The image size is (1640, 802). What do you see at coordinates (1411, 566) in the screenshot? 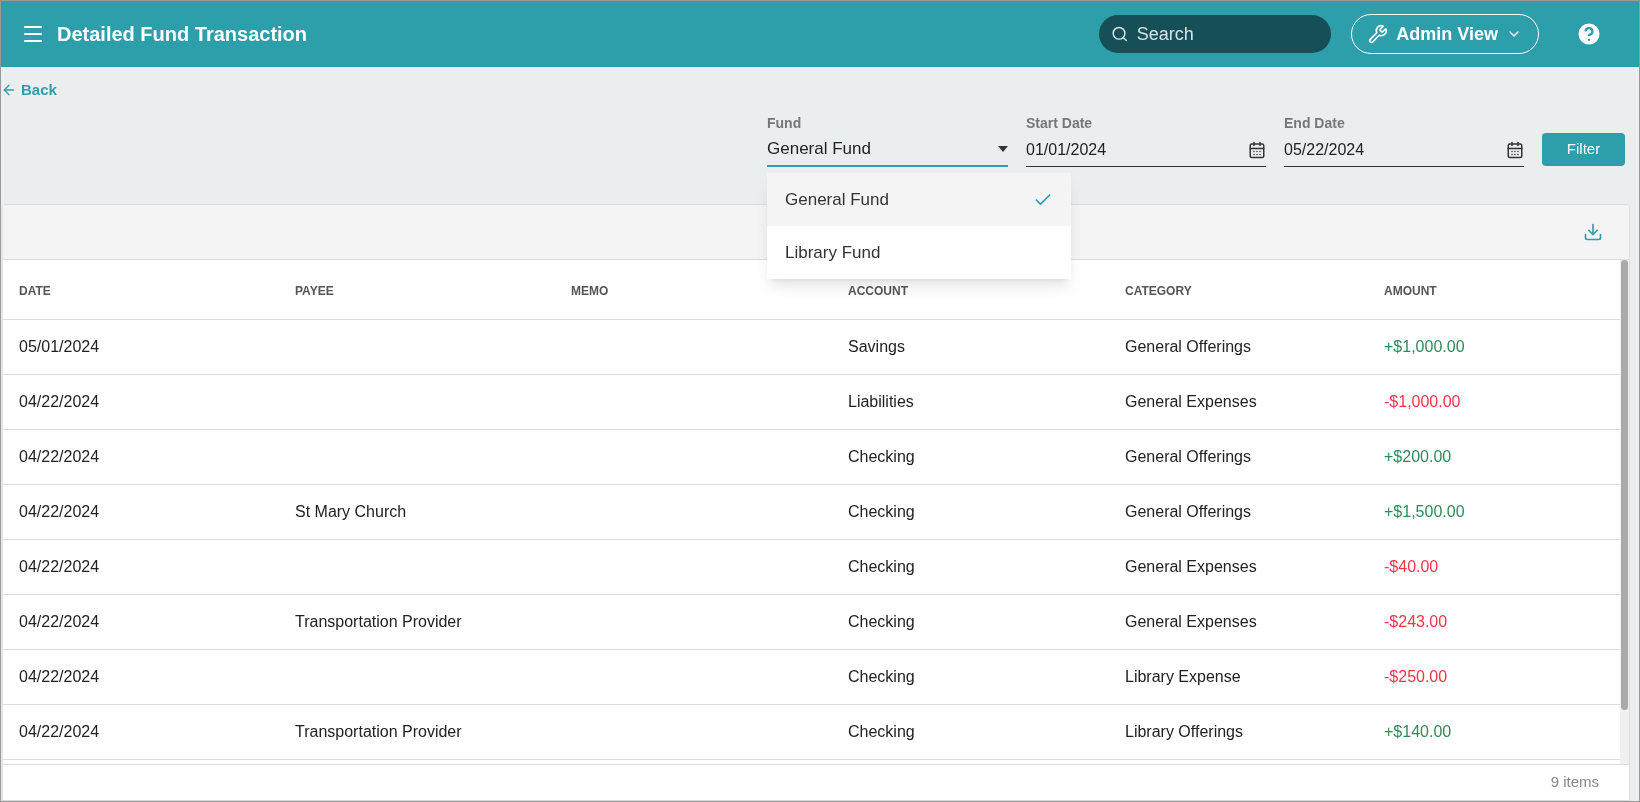
I see `amount-cell: -$40.00` at bounding box center [1411, 566].